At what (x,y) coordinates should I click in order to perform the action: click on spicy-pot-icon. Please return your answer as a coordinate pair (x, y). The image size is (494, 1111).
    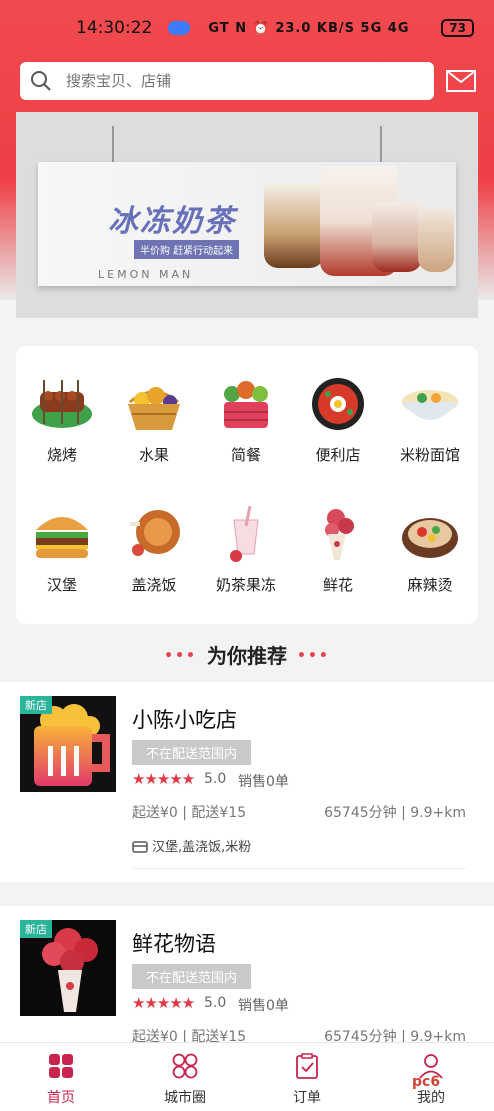
    Looking at the image, I should click on (430, 538).